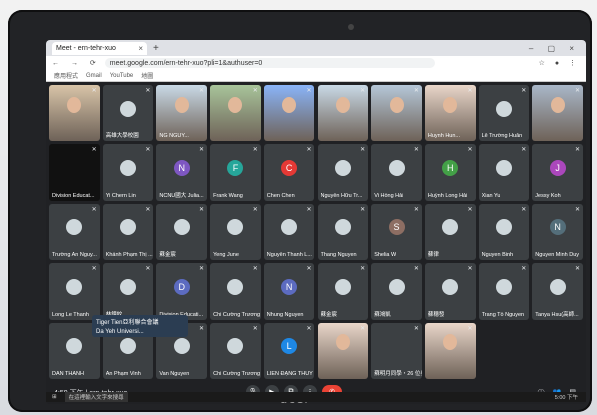  I want to click on window-controls: – ▢ ×, so click(554, 48).